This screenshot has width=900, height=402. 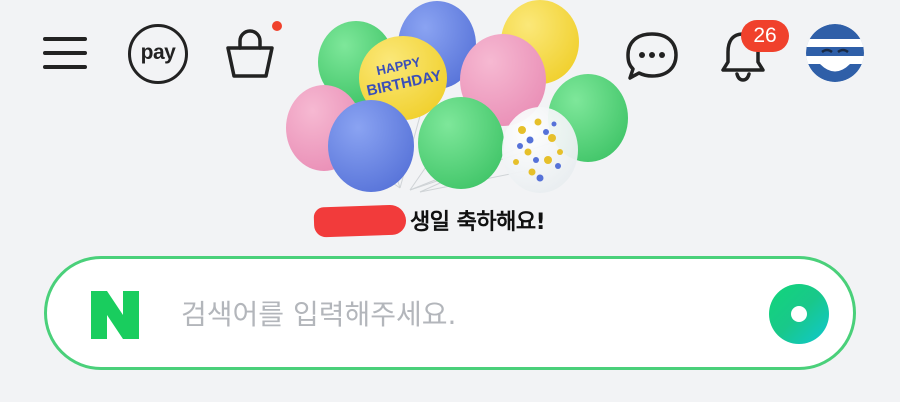 I want to click on pay-button: pay, so click(x=158, y=54).